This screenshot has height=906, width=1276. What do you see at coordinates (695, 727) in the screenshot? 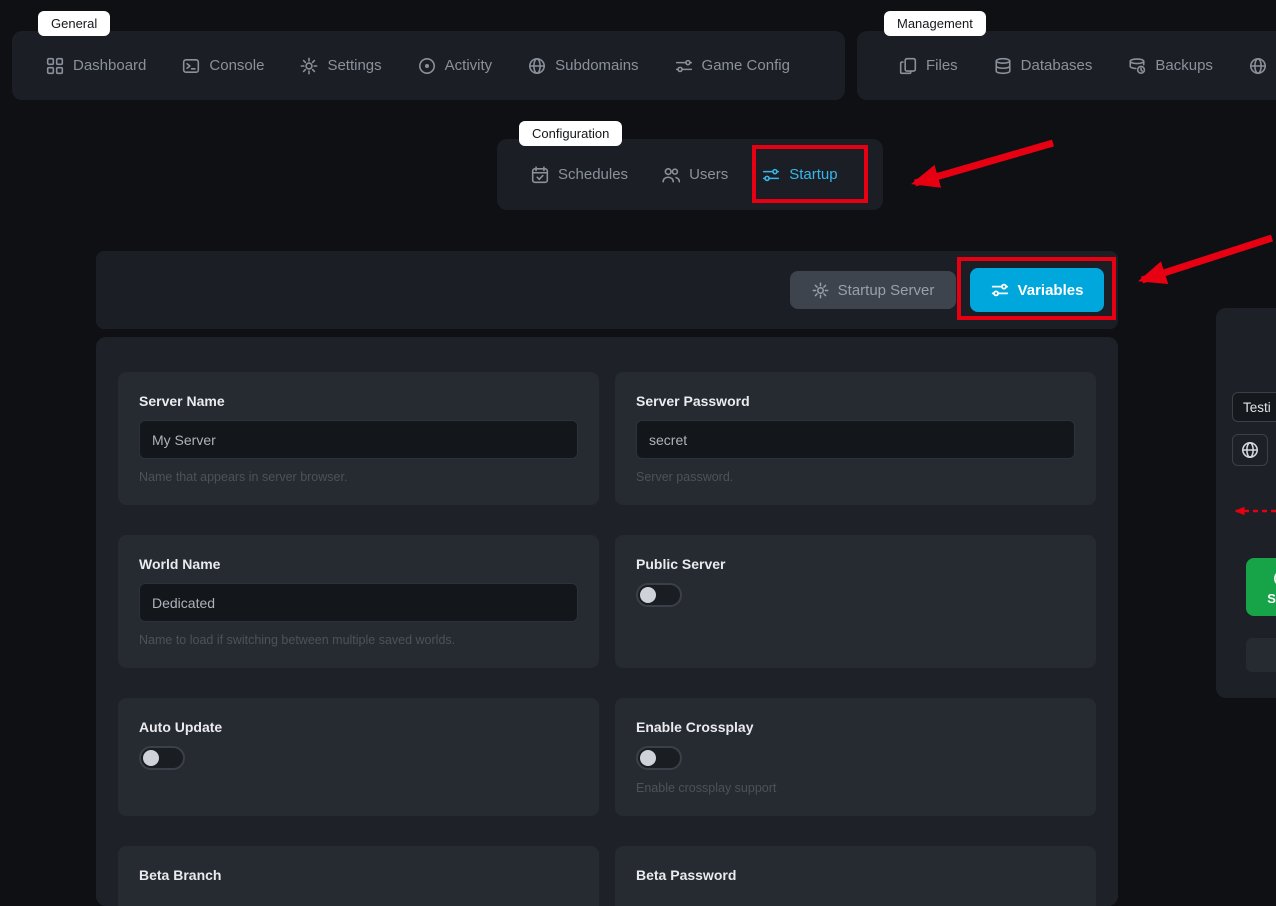
I see `field-title: Enable Crossplay` at bounding box center [695, 727].